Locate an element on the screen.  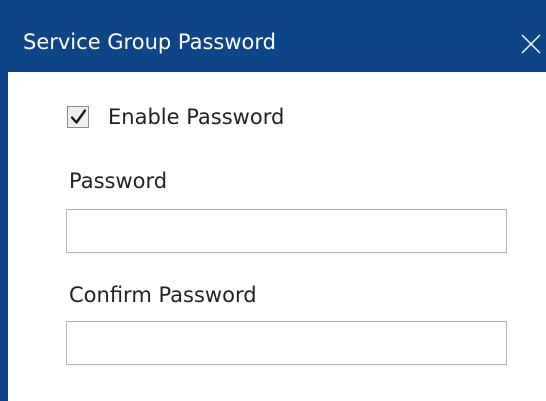
confirm-password-input is located at coordinates (286, 343).